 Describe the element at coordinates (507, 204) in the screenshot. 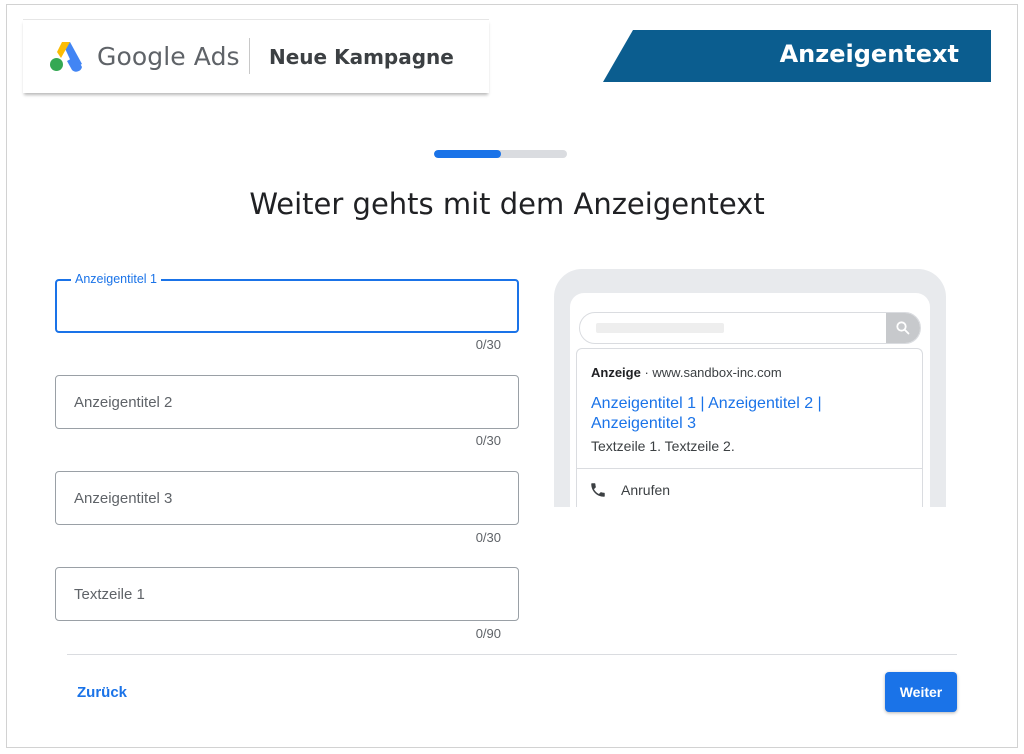

I see `page-title: Weiter gehts mit dem Anzeigentext` at that location.